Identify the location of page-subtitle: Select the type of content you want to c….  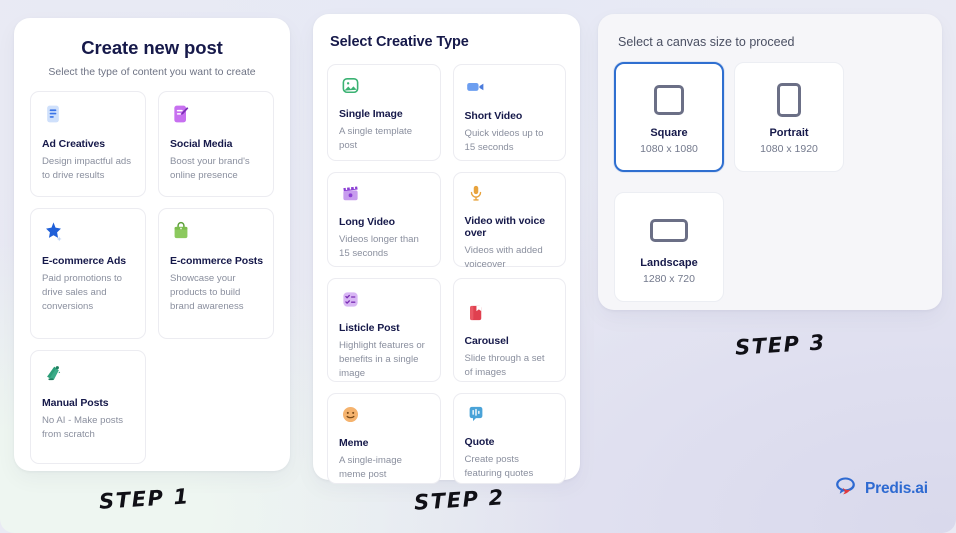
(152, 72).